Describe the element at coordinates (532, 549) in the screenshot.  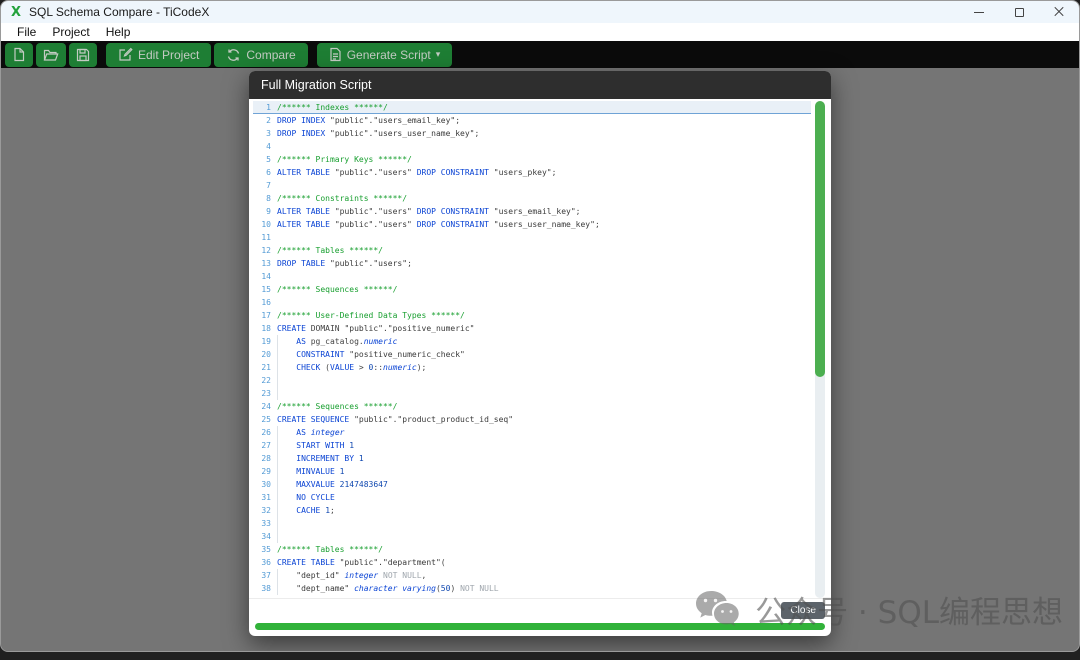
I see `code-line: 35 /****** Tables ******/` at that location.